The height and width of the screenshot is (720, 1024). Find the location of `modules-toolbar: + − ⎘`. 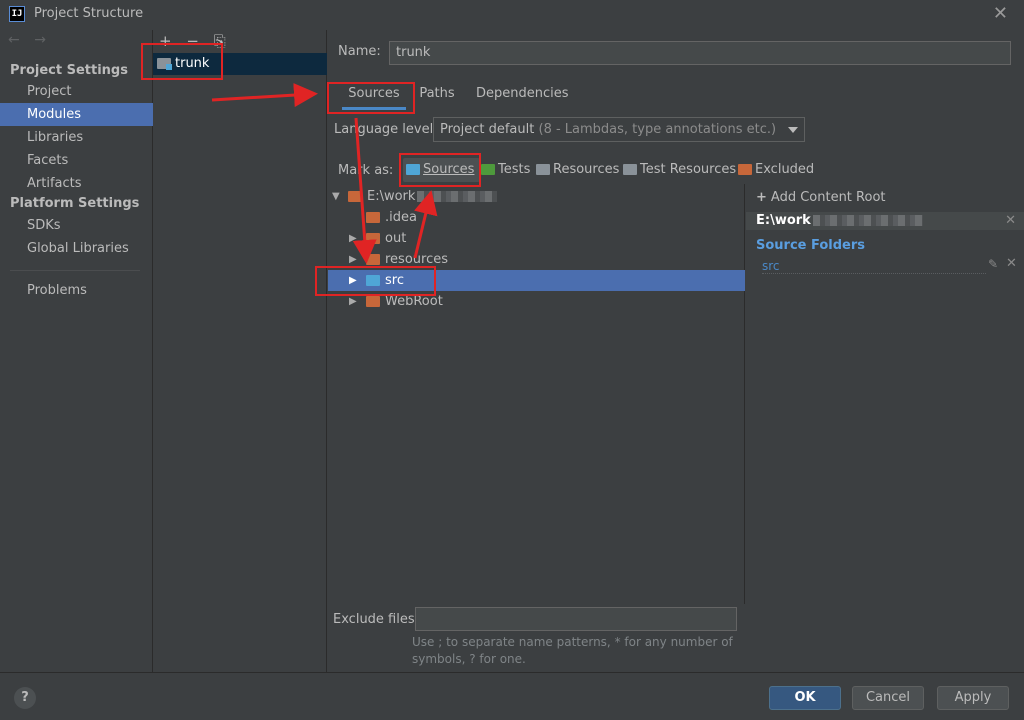

modules-toolbar: + − ⎘ is located at coordinates (197, 41).